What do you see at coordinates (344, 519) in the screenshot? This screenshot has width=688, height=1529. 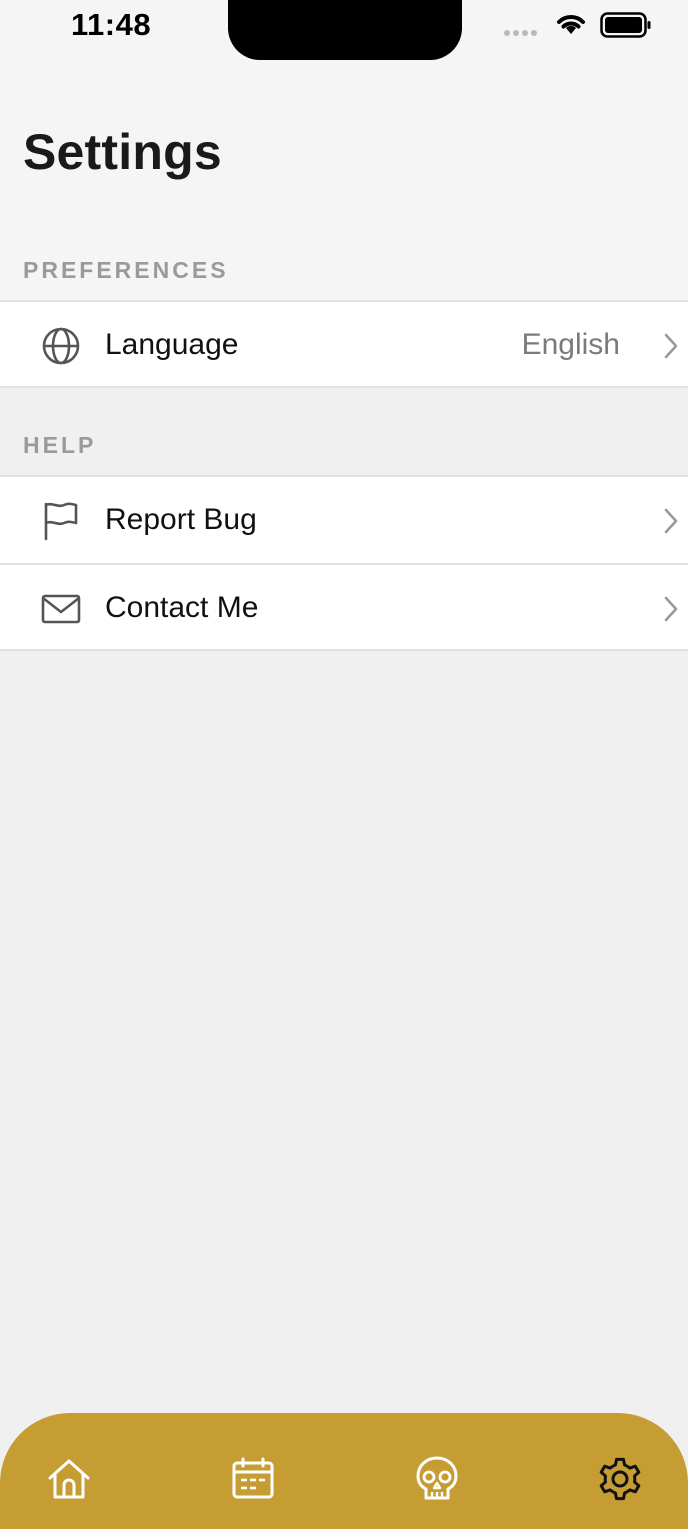 I see `report-bug-row: Report Bug` at bounding box center [344, 519].